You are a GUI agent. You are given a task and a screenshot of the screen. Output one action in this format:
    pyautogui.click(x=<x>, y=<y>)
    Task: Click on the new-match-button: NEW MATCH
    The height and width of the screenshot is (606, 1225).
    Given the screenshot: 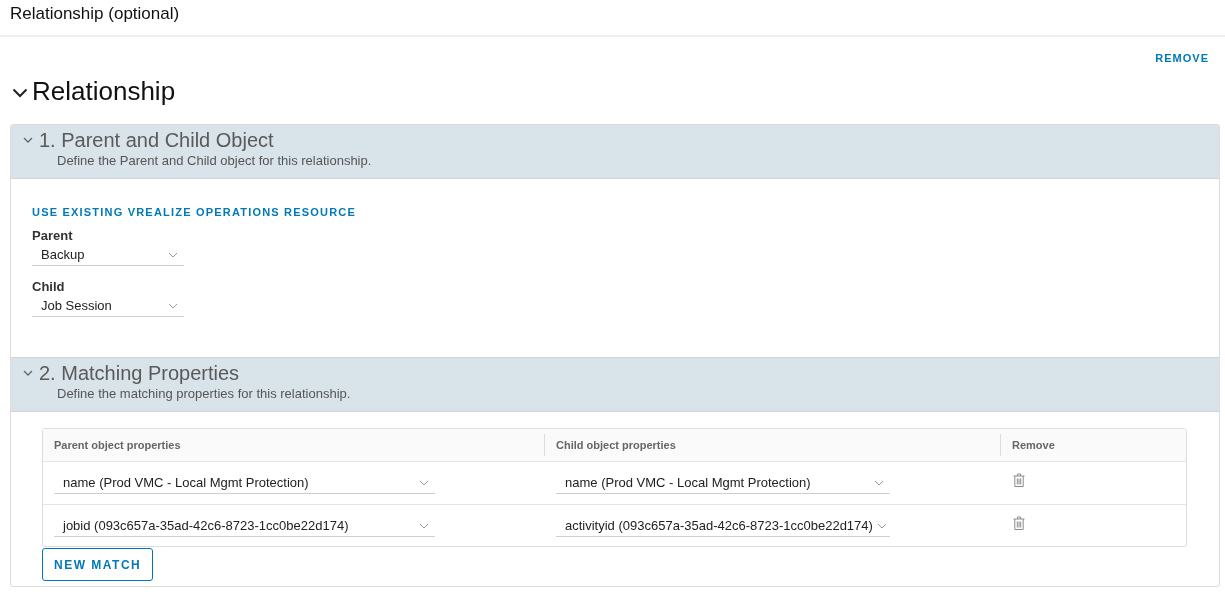 What is the action you would take?
    pyautogui.click(x=98, y=564)
    